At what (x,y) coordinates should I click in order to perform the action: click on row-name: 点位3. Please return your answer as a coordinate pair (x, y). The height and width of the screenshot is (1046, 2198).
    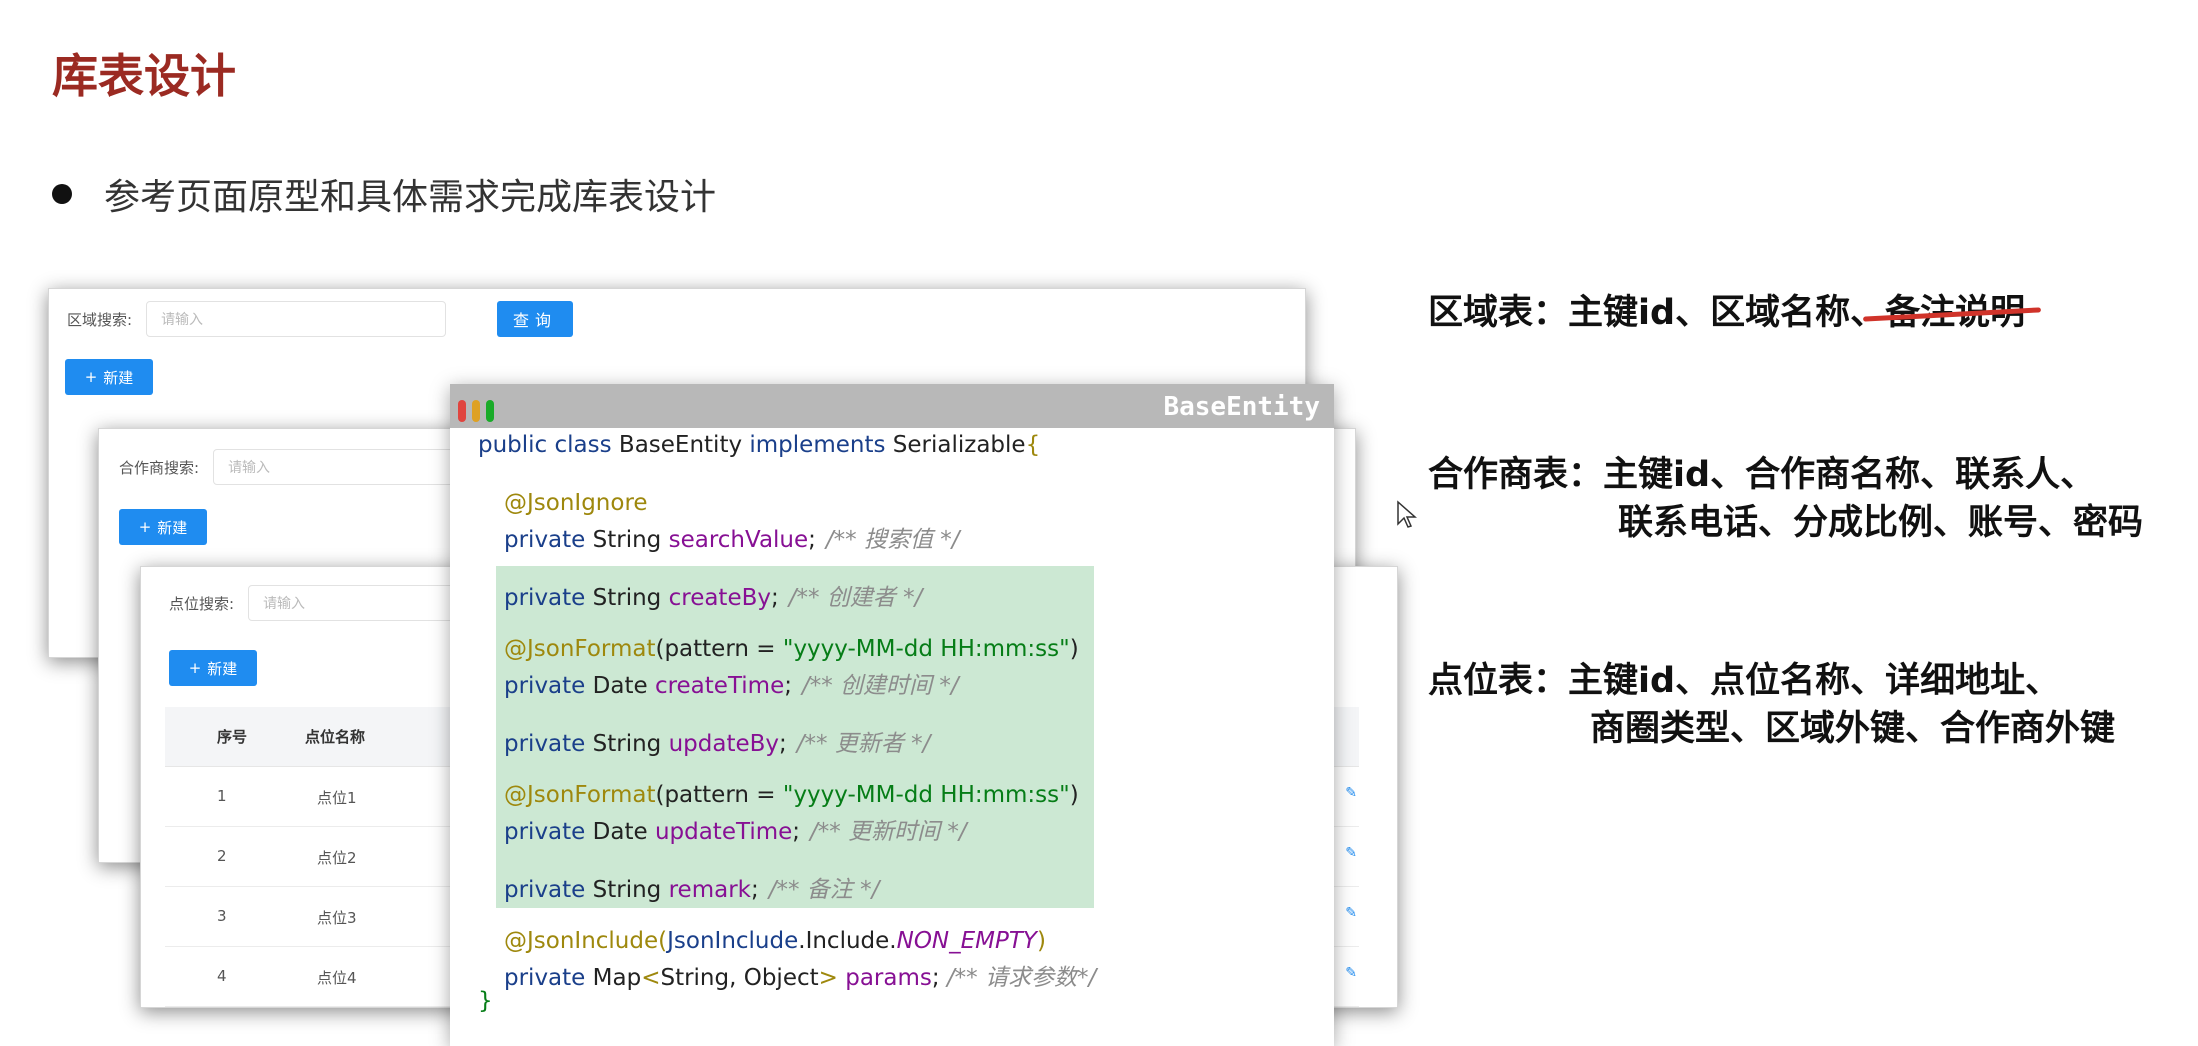
    Looking at the image, I should click on (337, 918).